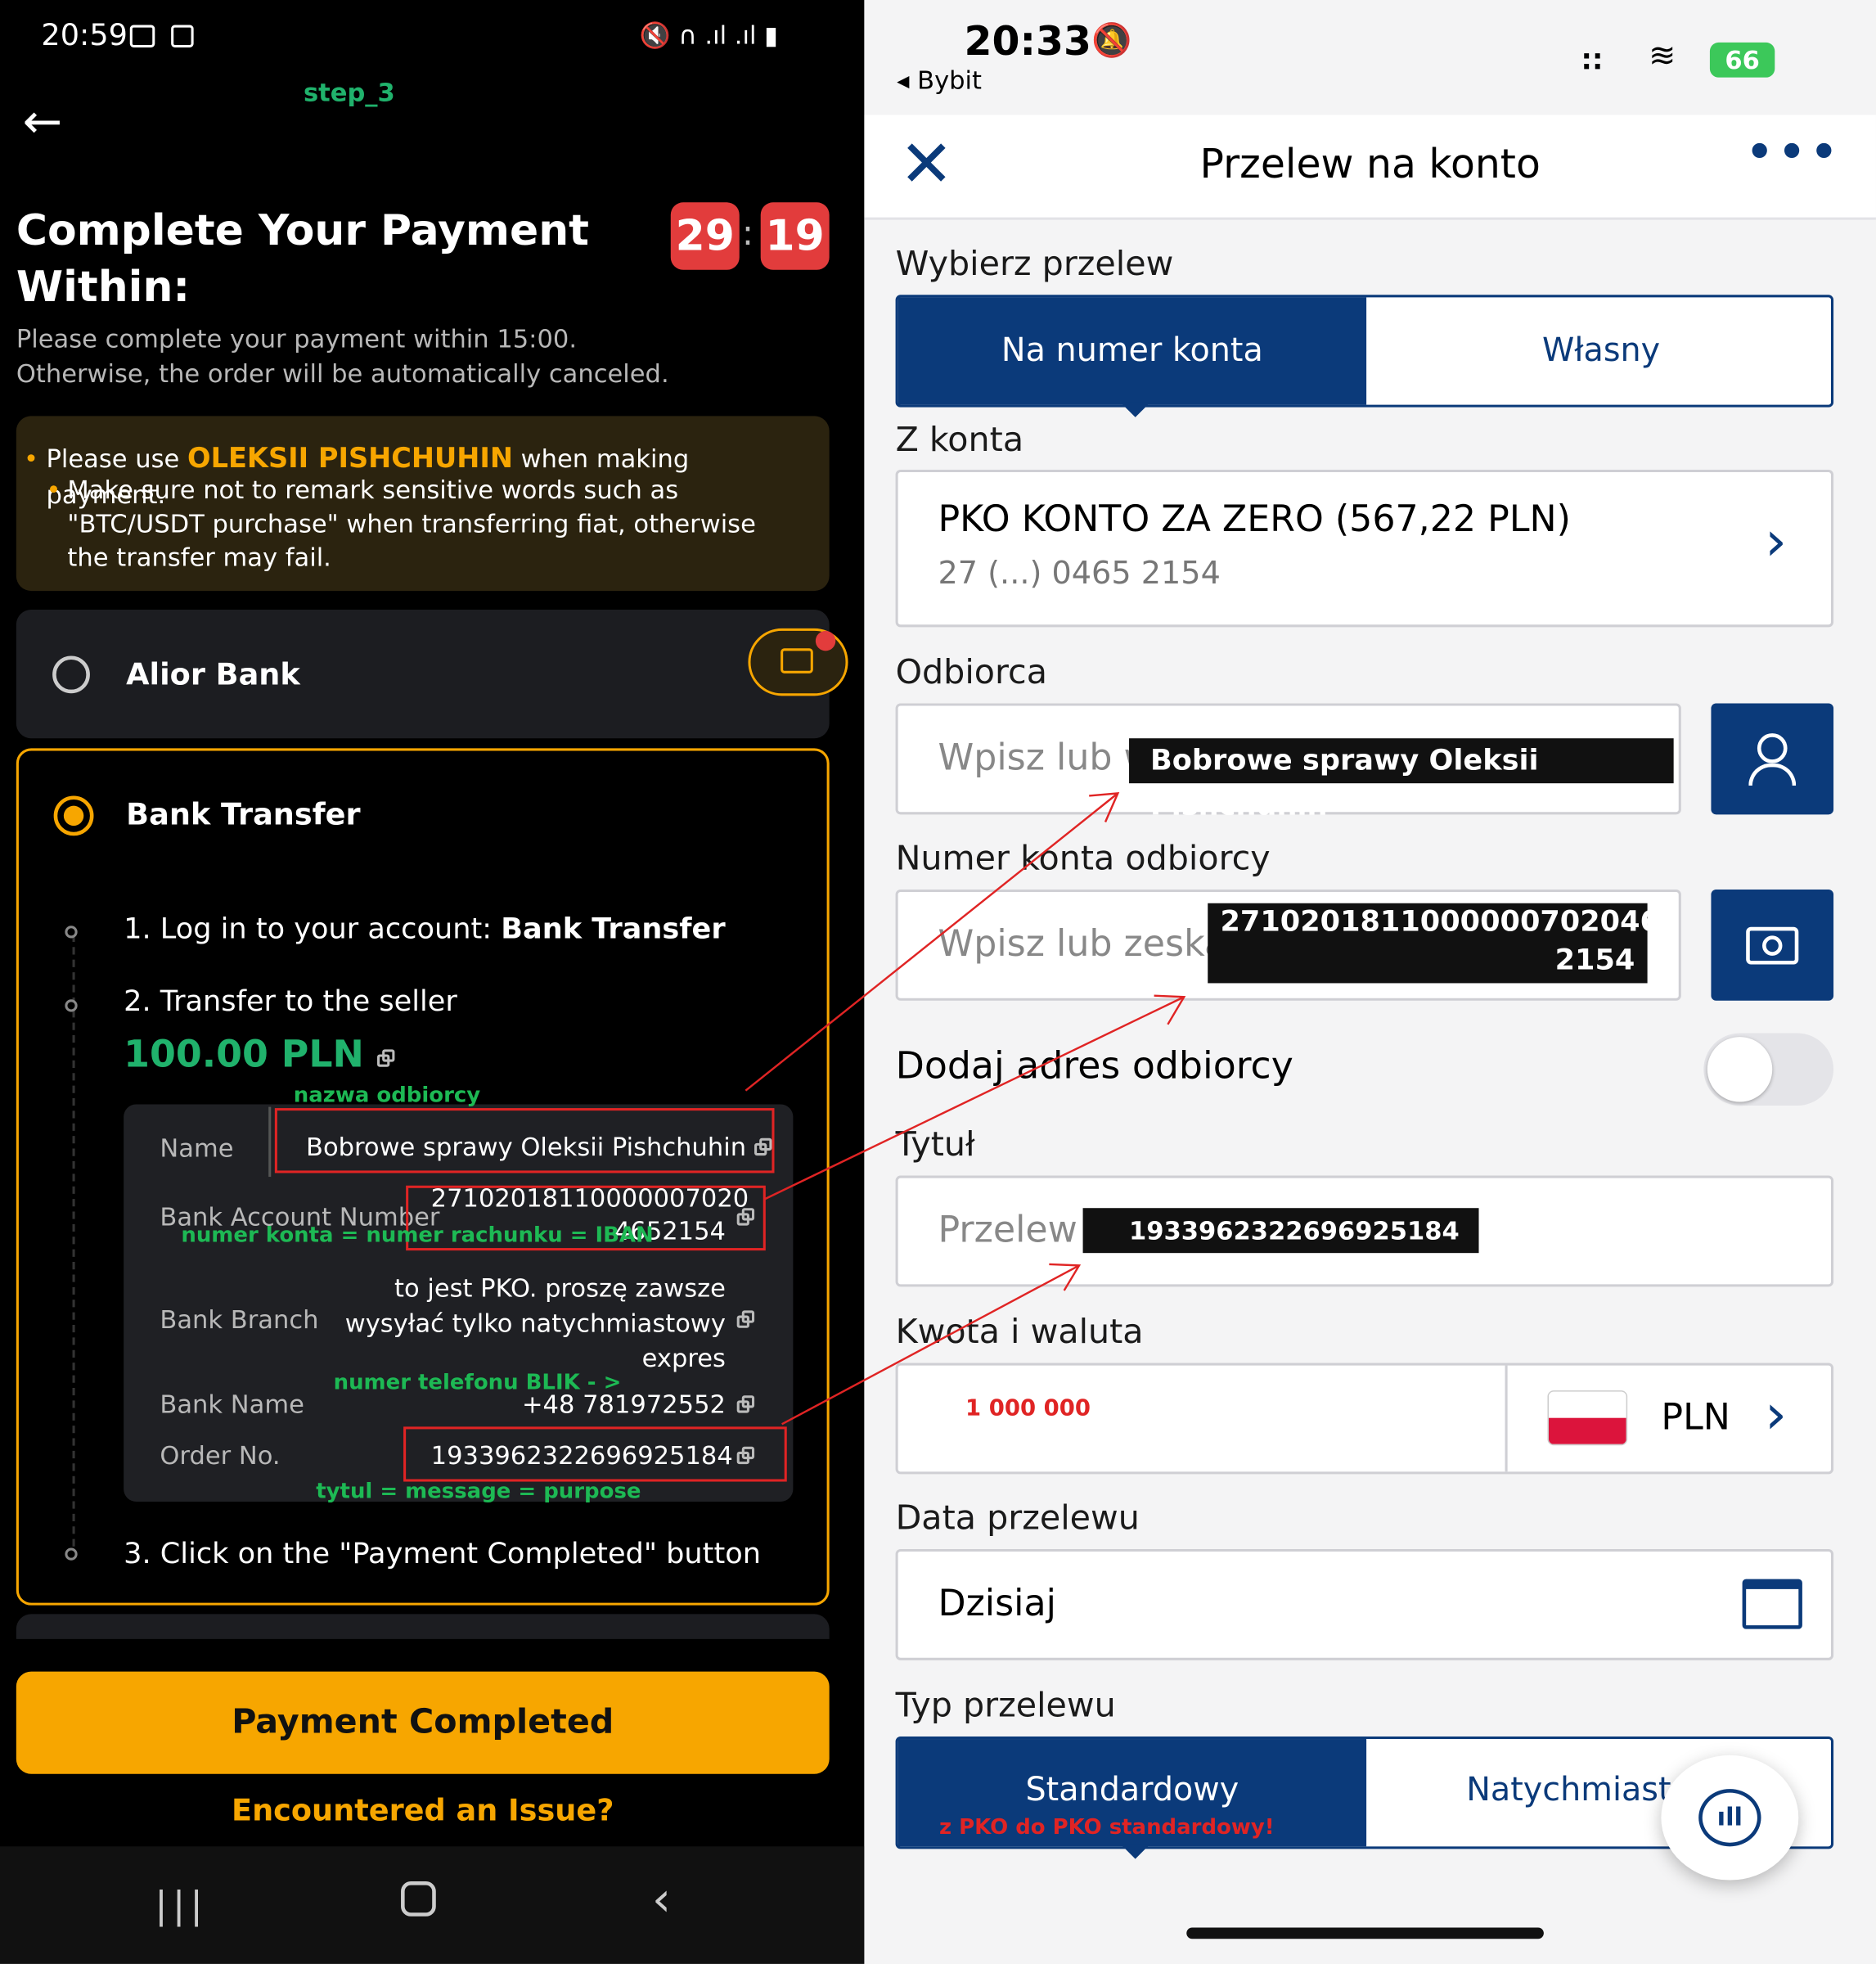 This screenshot has width=1876, height=1964. What do you see at coordinates (974, 1098) in the screenshot?
I see `arrow-account` at bounding box center [974, 1098].